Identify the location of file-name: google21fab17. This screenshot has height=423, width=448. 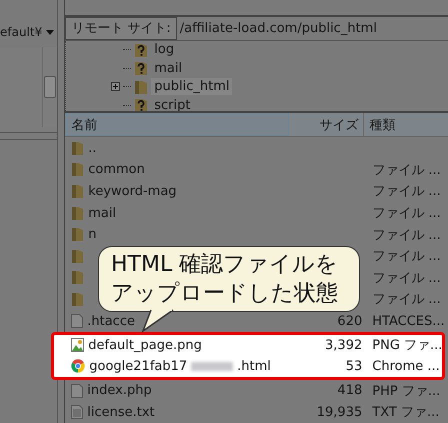
(138, 366).